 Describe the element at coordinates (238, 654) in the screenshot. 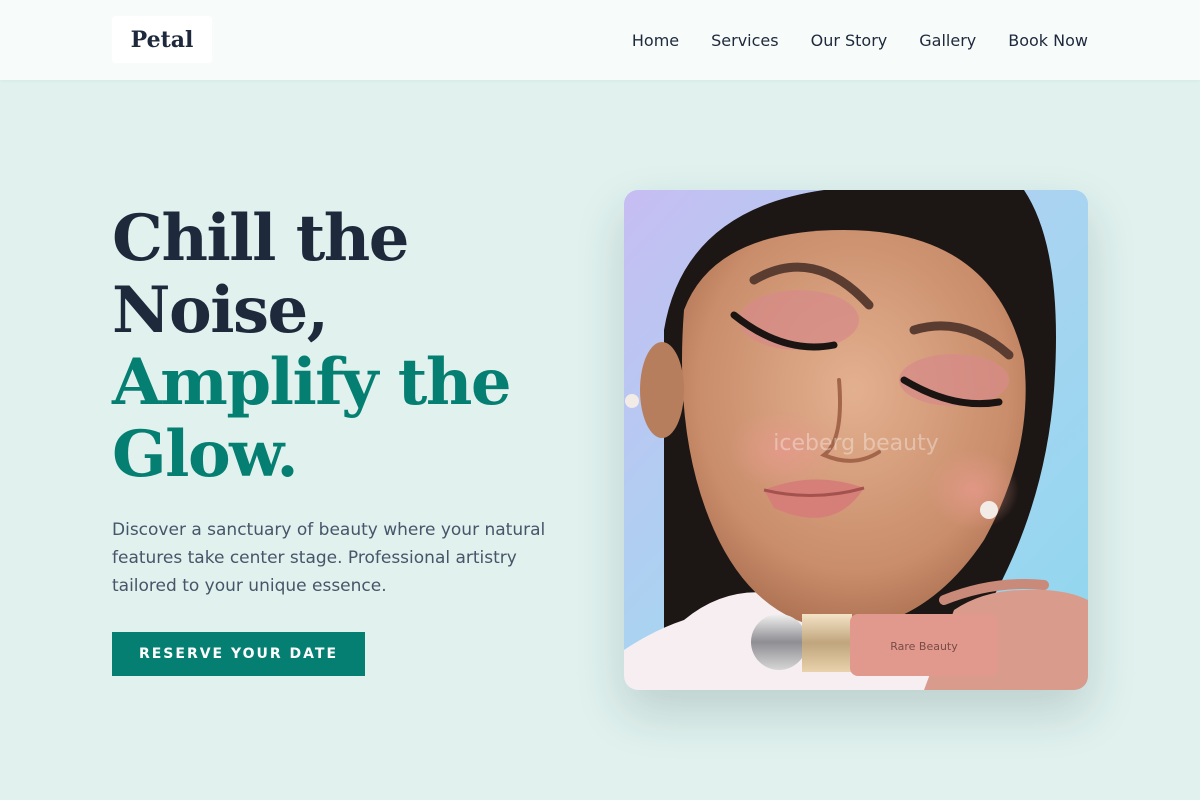

I see `reserve-date-button: RESERVE YOUR DATE` at that location.